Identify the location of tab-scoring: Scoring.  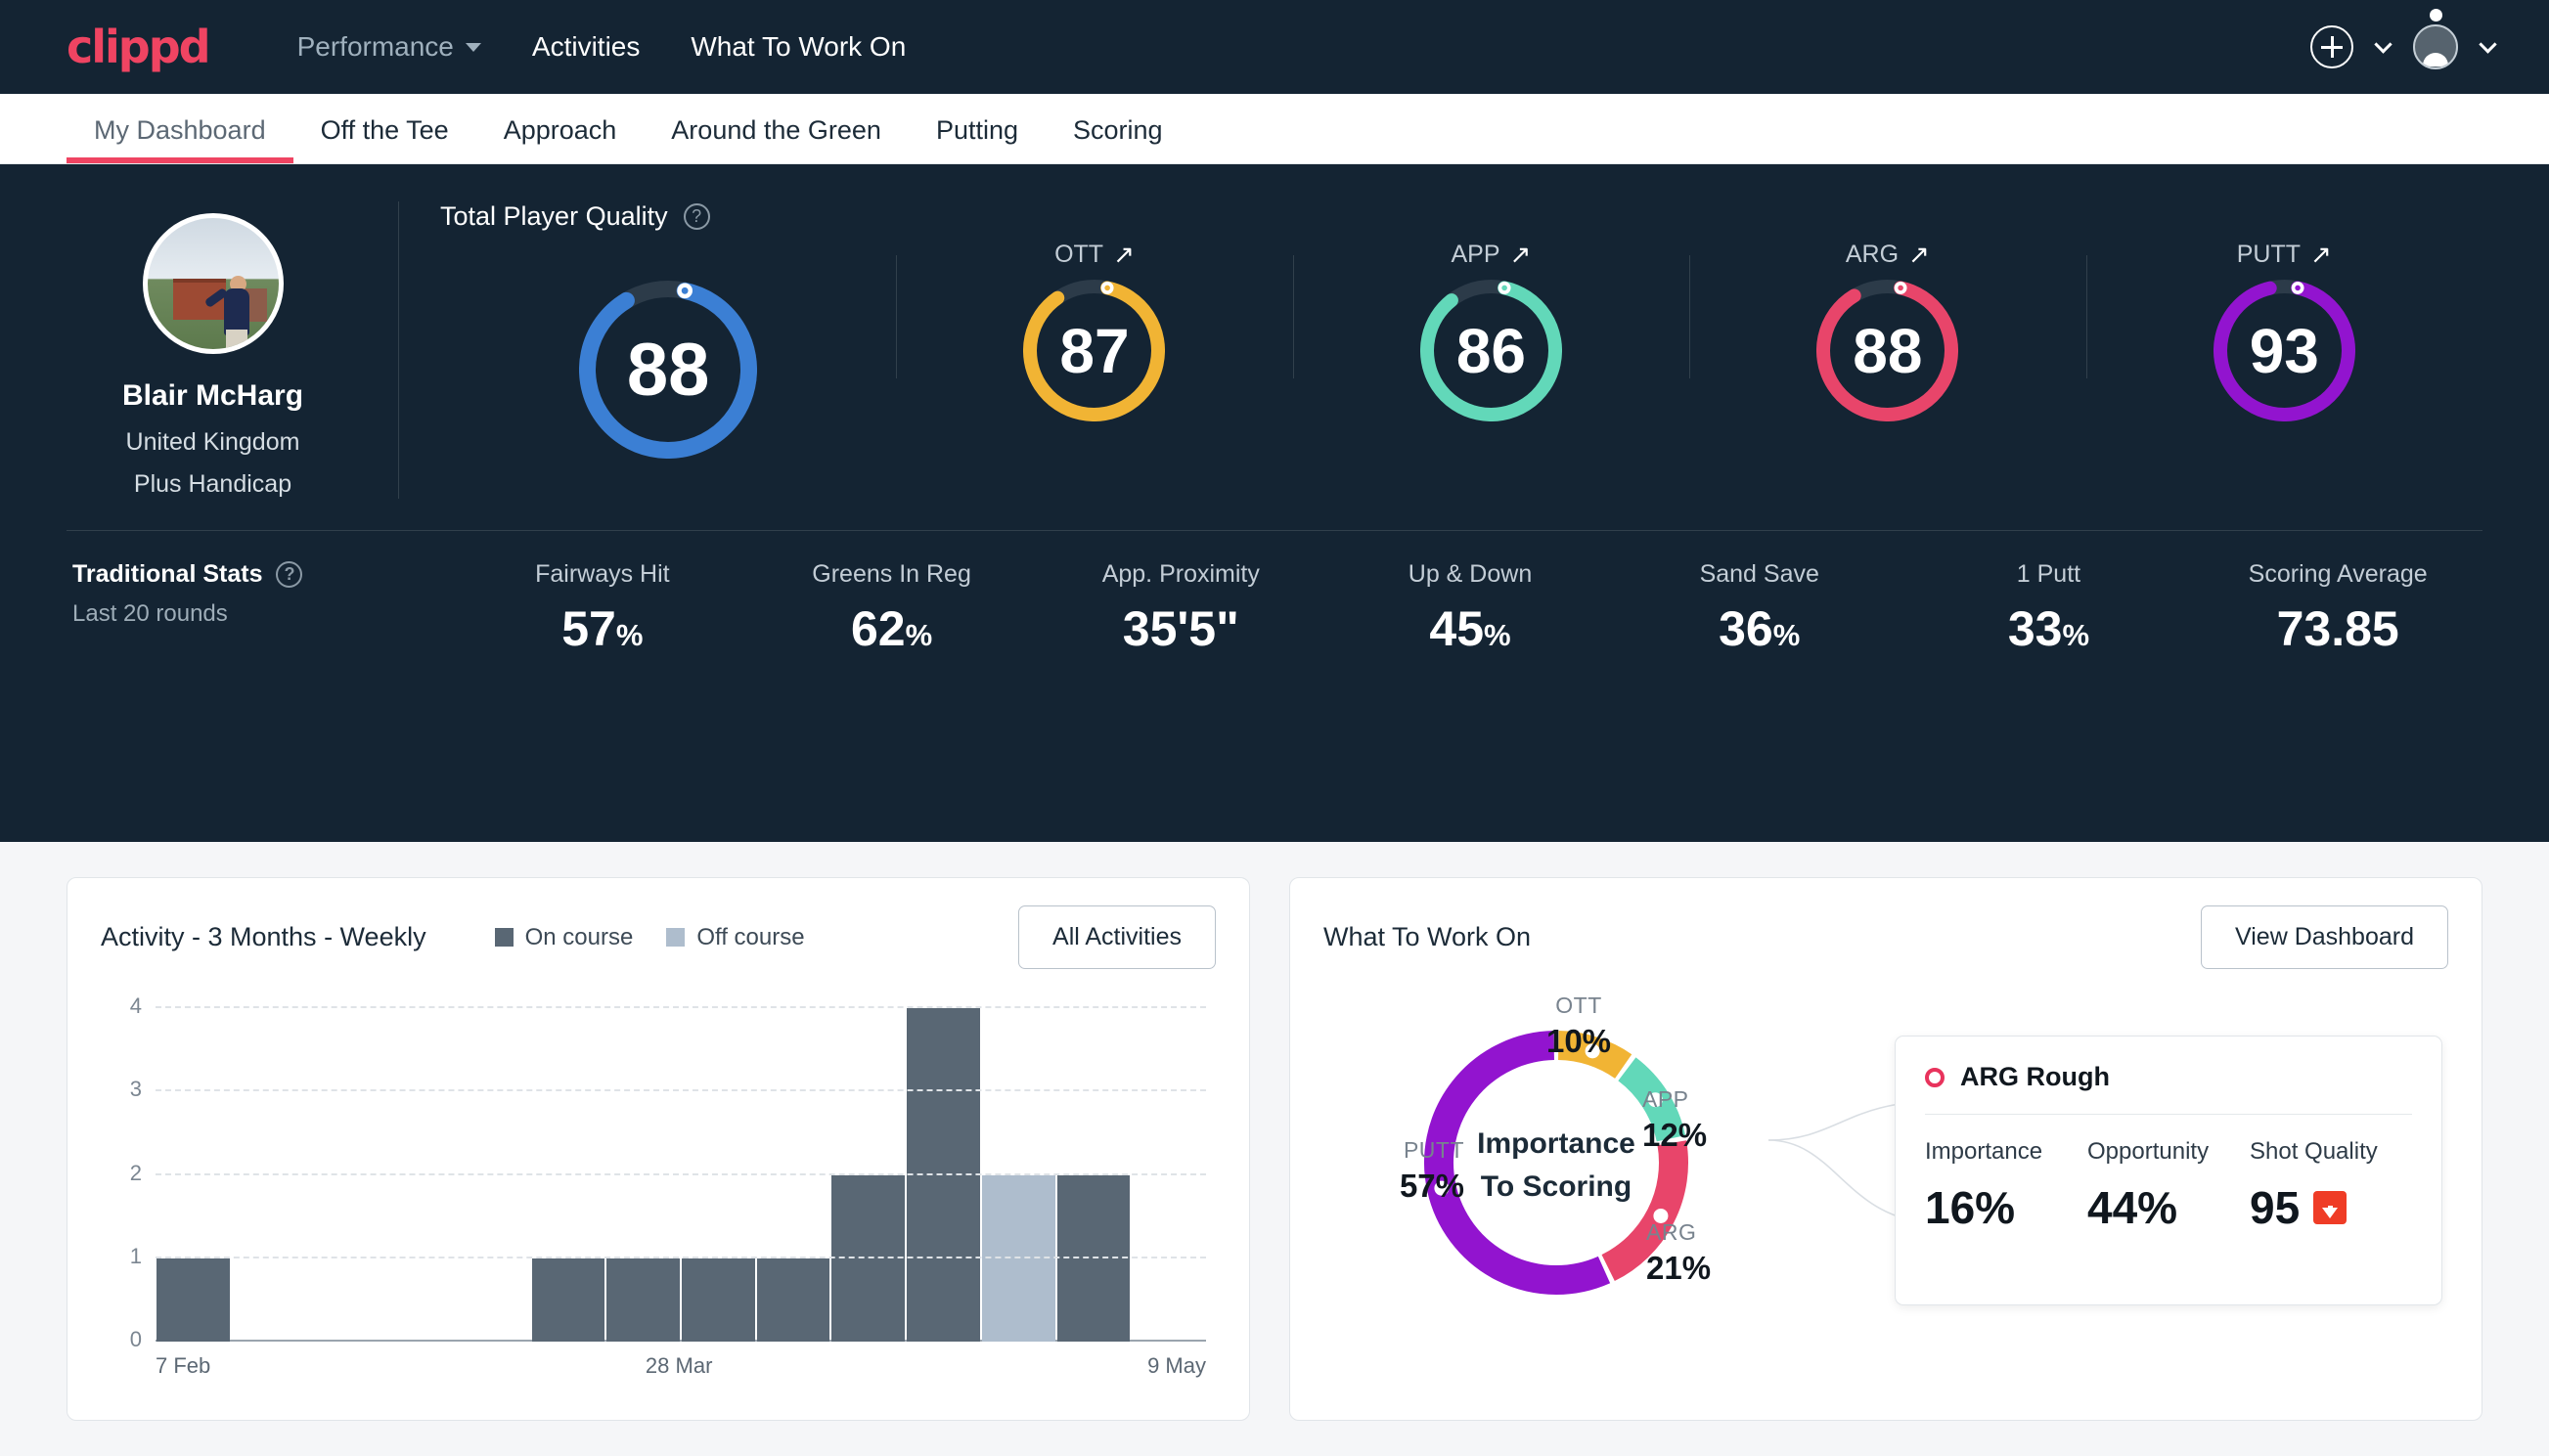
(1118, 139).